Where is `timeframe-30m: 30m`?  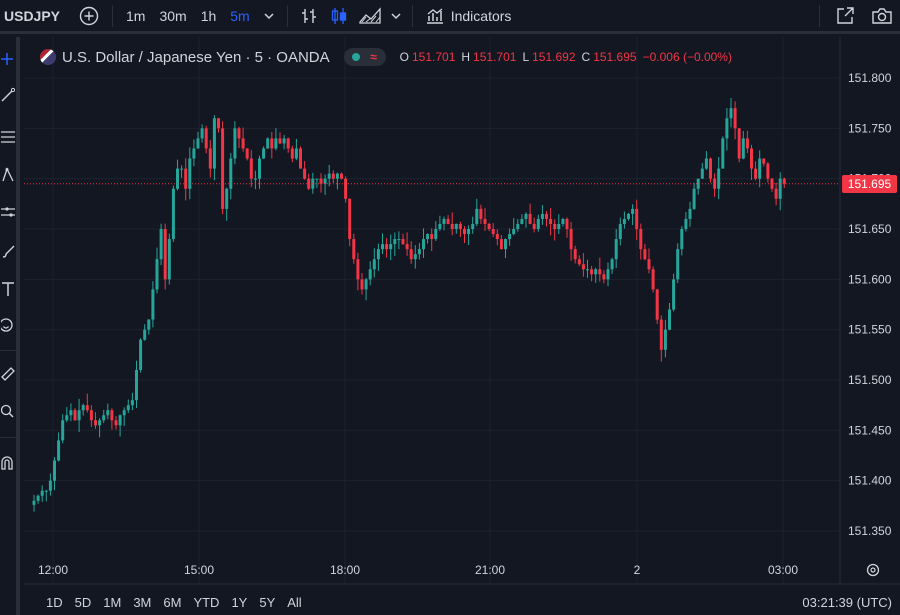
timeframe-30m: 30m is located at coordinates (172, 16).